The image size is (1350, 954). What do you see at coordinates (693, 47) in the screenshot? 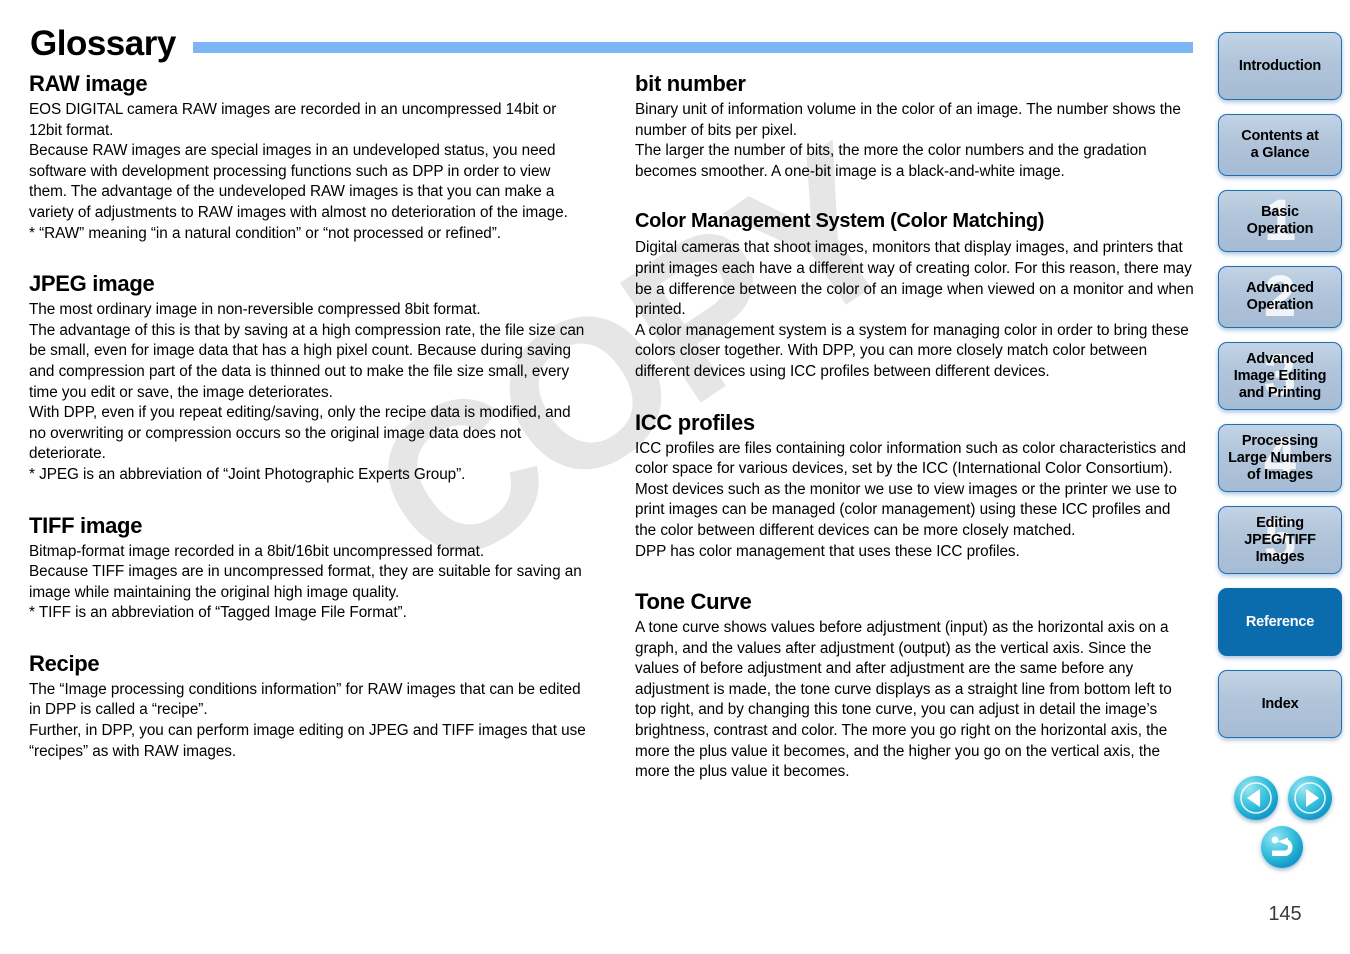
I see `title-rule` at bounding box center [693, 47].